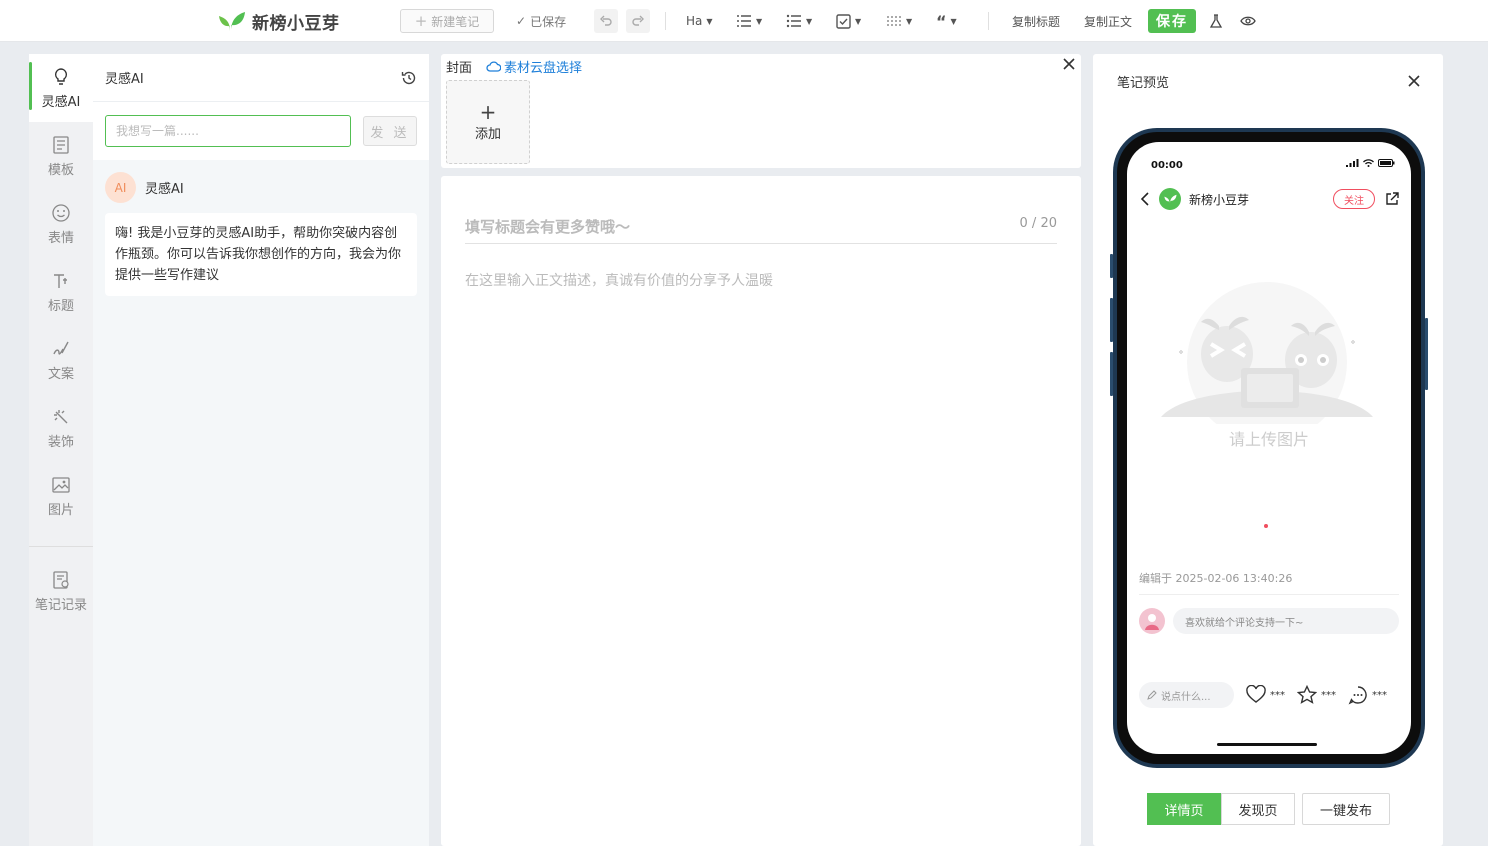  I want to click on rail-item-note-record: 笔记记录, so click(61, 591).